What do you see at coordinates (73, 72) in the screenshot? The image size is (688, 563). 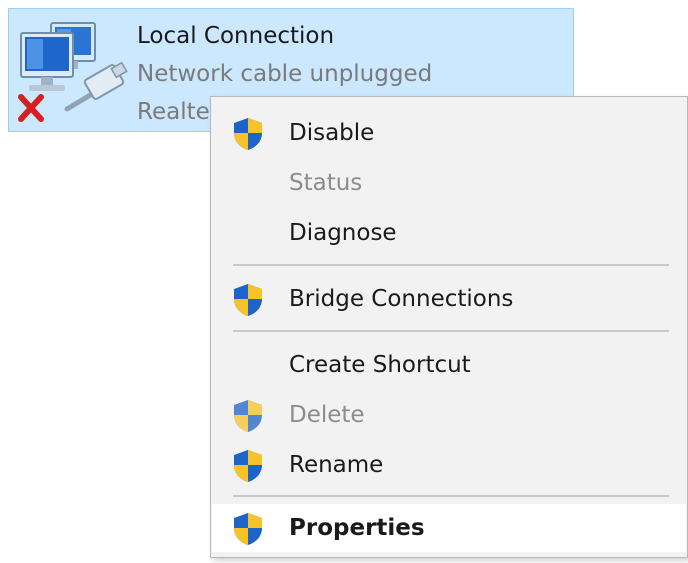 I see `network-disconnected-icon` at bounding box center [73, 72].